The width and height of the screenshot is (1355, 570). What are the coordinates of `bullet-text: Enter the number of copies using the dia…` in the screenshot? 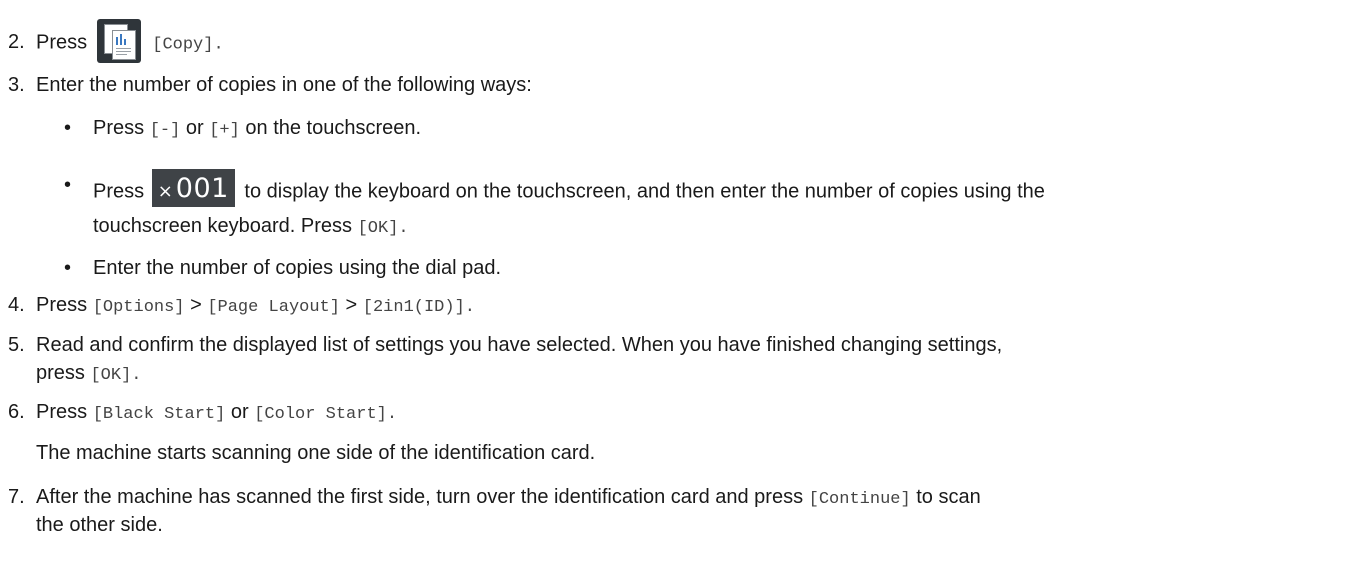 It's located at (297, 268).